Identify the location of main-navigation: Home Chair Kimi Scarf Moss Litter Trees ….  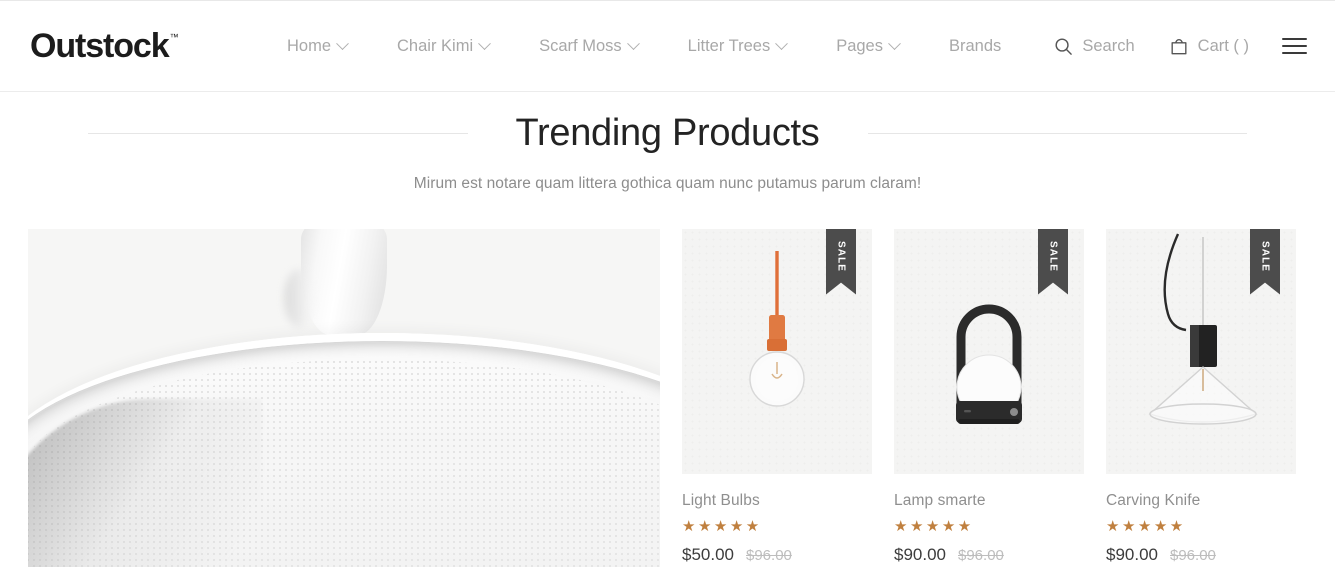
(659, 46).